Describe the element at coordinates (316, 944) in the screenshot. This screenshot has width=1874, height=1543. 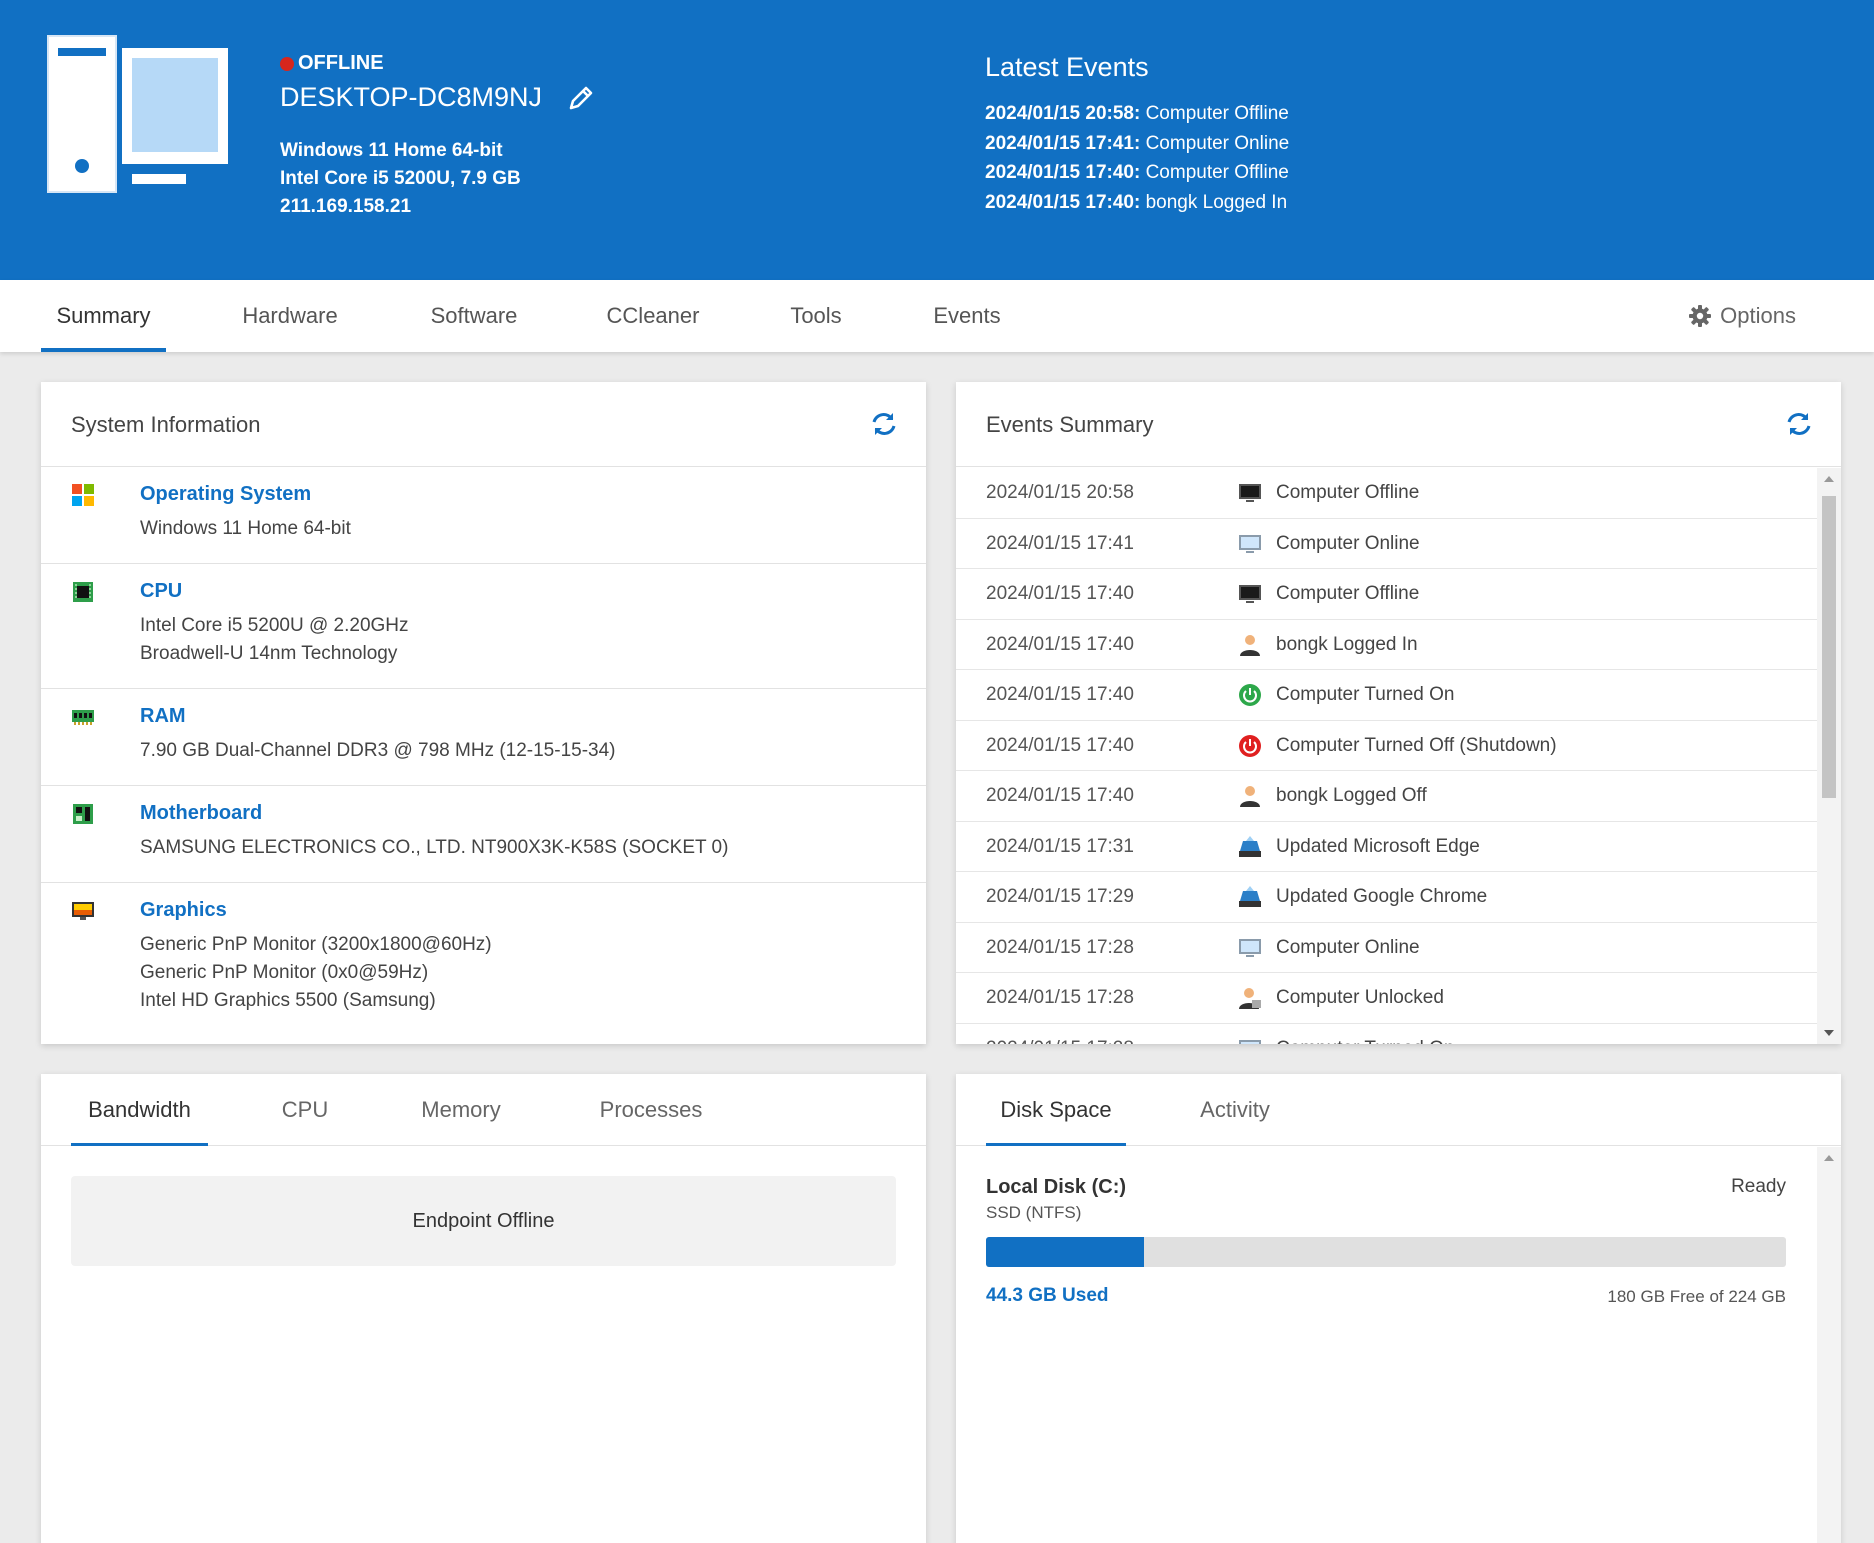
I see `section-value: Generic PnP Monitor (3200x1800@60Hz)` at that location.